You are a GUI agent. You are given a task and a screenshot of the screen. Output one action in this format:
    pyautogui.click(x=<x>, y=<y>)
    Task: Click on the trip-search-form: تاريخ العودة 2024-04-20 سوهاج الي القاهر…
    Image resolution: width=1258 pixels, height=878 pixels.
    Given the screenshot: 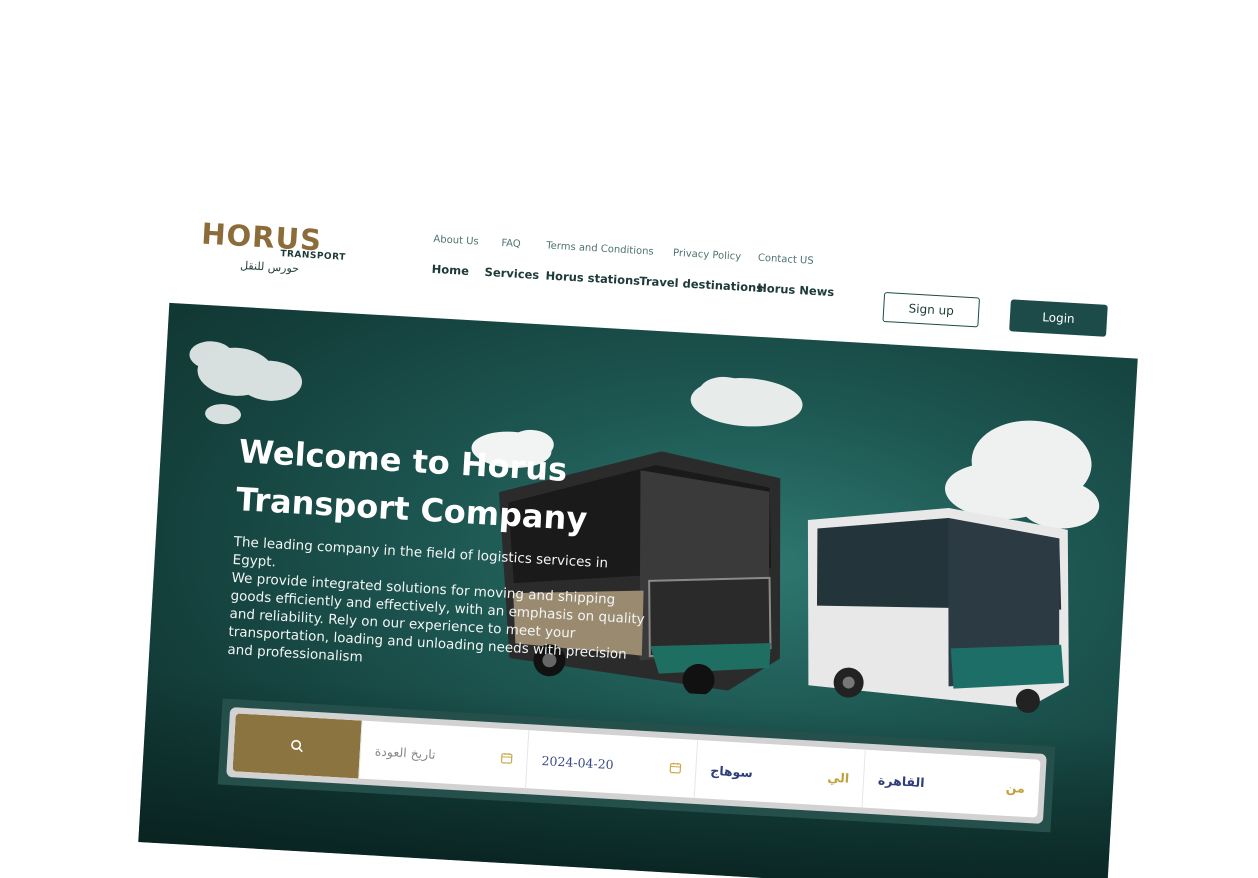 What is the action you would take?
    pyautogui.click(x=636, y=765)
    